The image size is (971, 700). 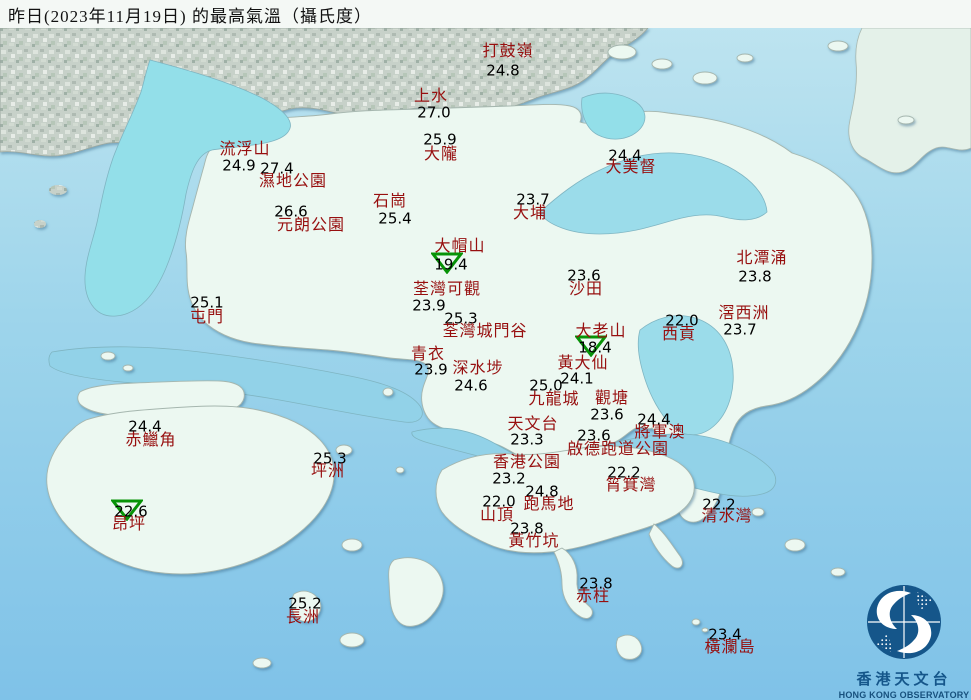 I want to click on station-name: 筲箕灣, so click(x=631, y=485).